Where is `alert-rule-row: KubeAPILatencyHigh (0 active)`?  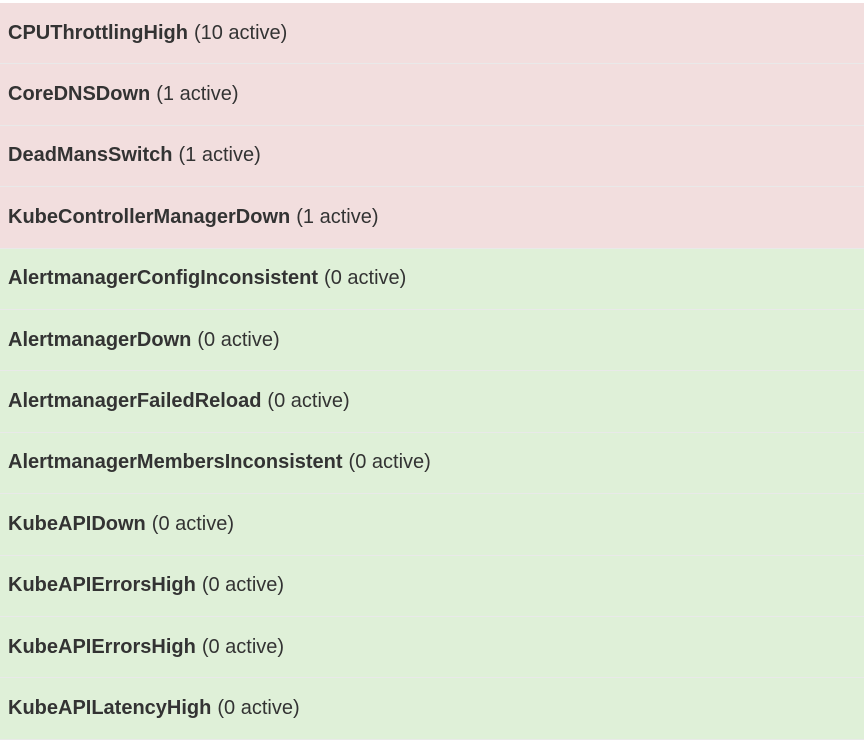 alert-rule-row: KubeAPILatencyHigh (0 active) is located at coordinates (432, 709).